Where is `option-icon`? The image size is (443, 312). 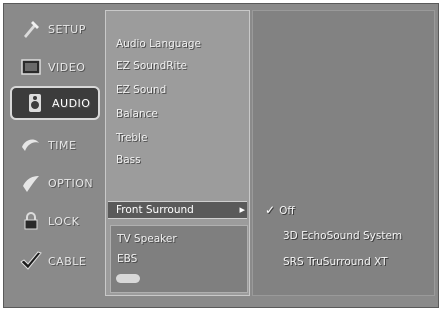 option-icon is located at coordinates (31, 183).